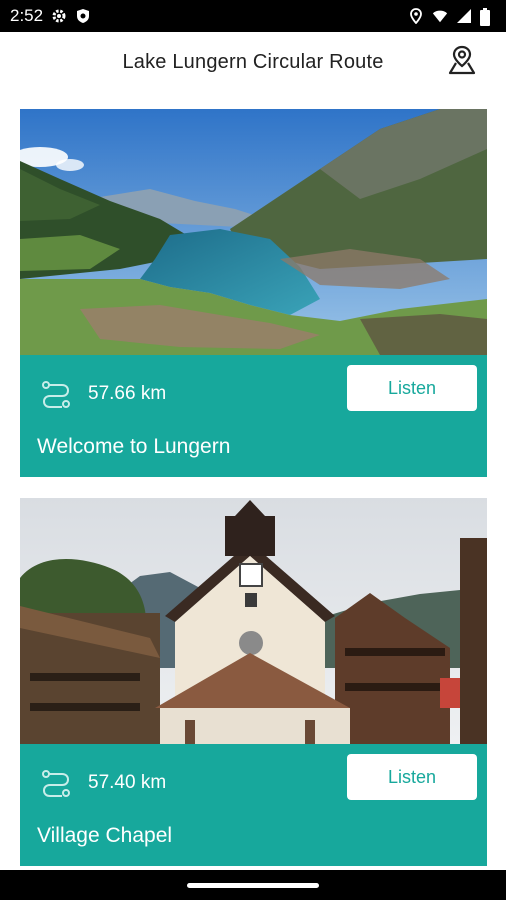 The image size is (506, 900). Describe the element at coordinates (464, 16) in the screenshot. I see `signal-icon` at that location.